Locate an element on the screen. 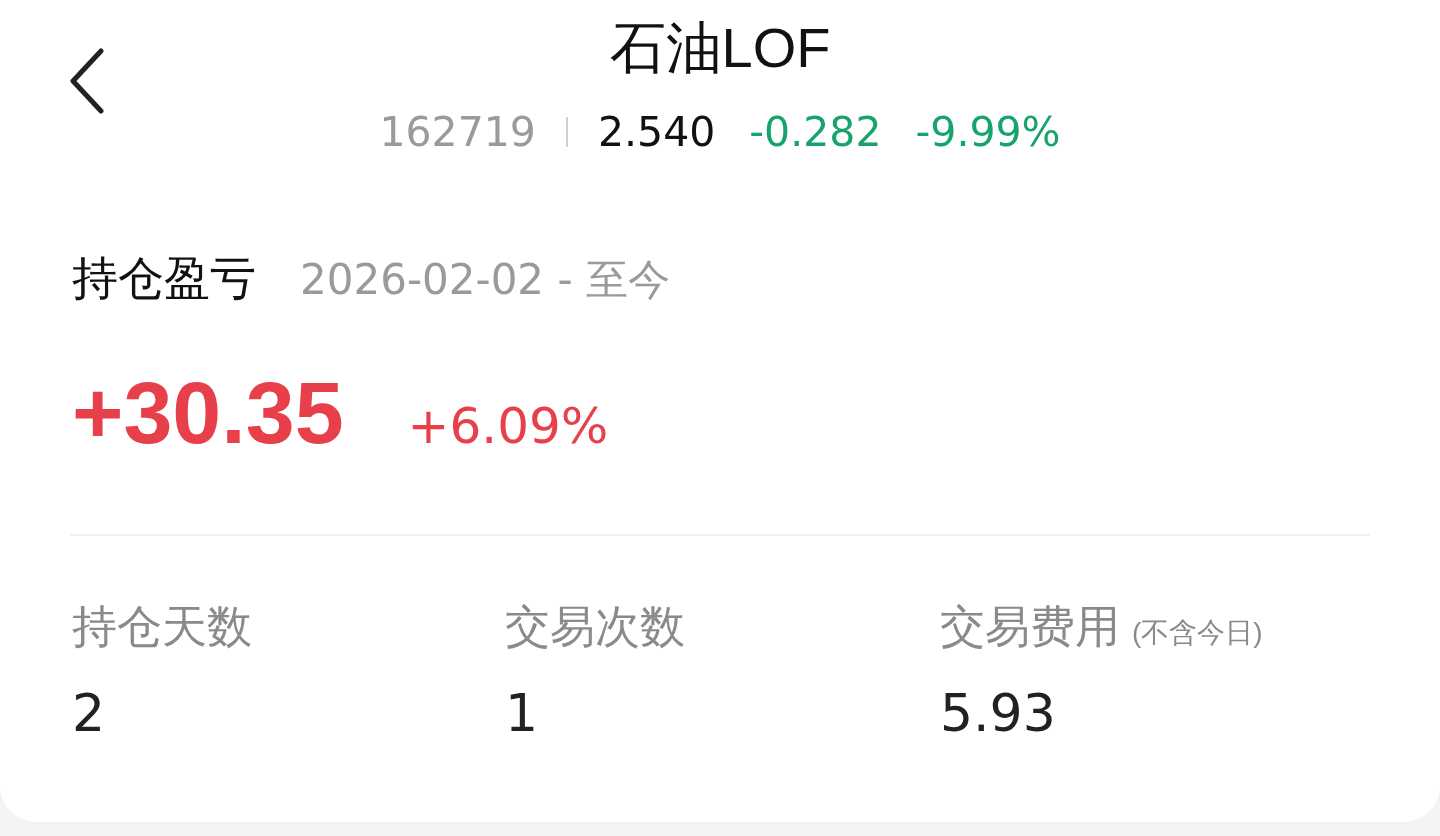  profit-percent: +6.09% is located at coordinates (508, 426).